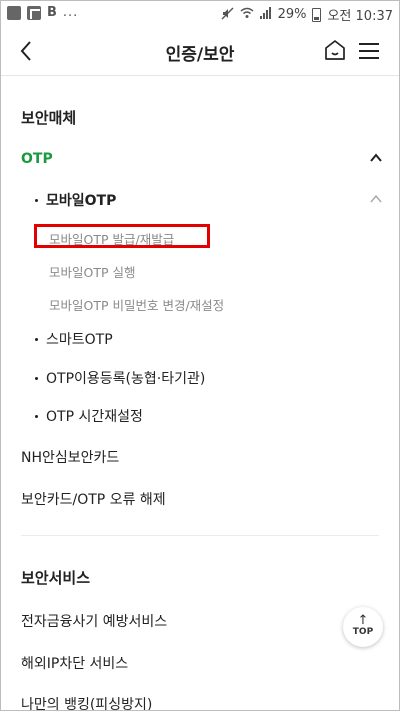 Image resolution: width=400 pixels, height=711 pixels. Describe the element at coordinates (34, 13) in the screenshot. I see `flipboard-icon` at that location.